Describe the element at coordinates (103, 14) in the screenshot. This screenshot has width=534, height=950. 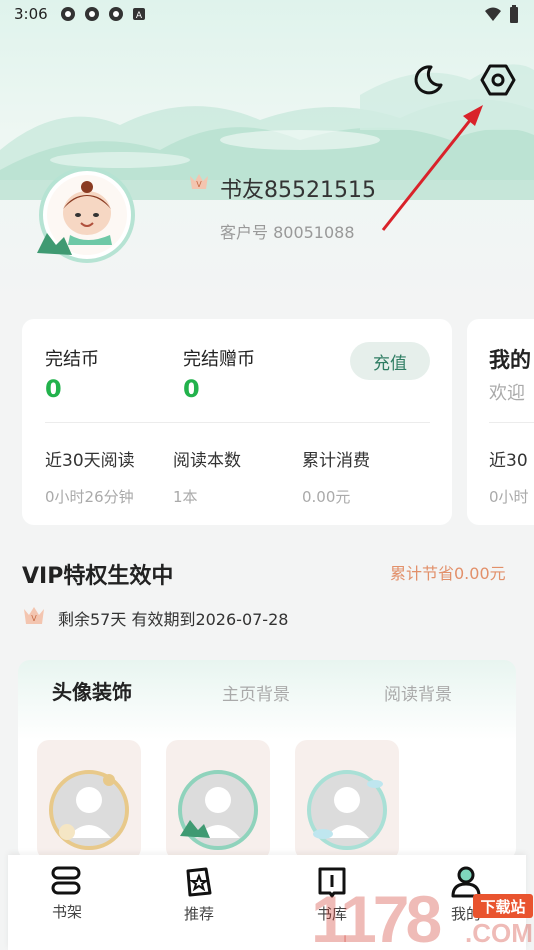
I see `notification-icons: A` at that location.